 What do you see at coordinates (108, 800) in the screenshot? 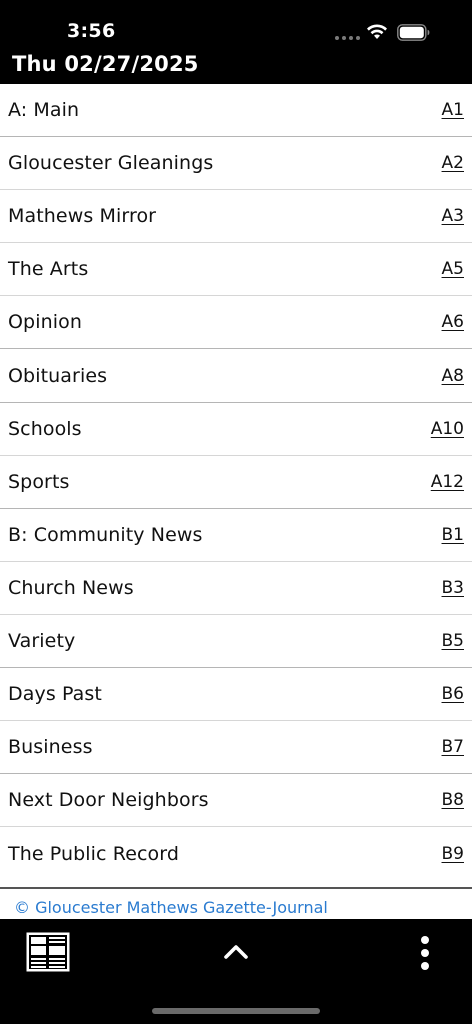
I see `section-name: Next Door Neighbors` at bounding box center [108, 800].